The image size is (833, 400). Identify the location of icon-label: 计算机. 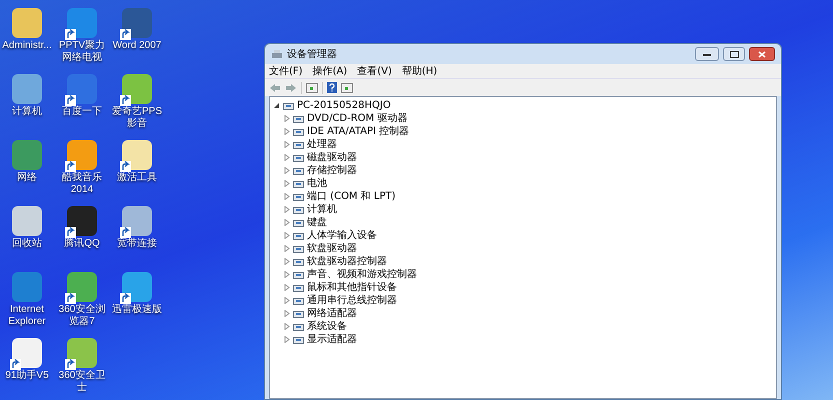
(27, 112).